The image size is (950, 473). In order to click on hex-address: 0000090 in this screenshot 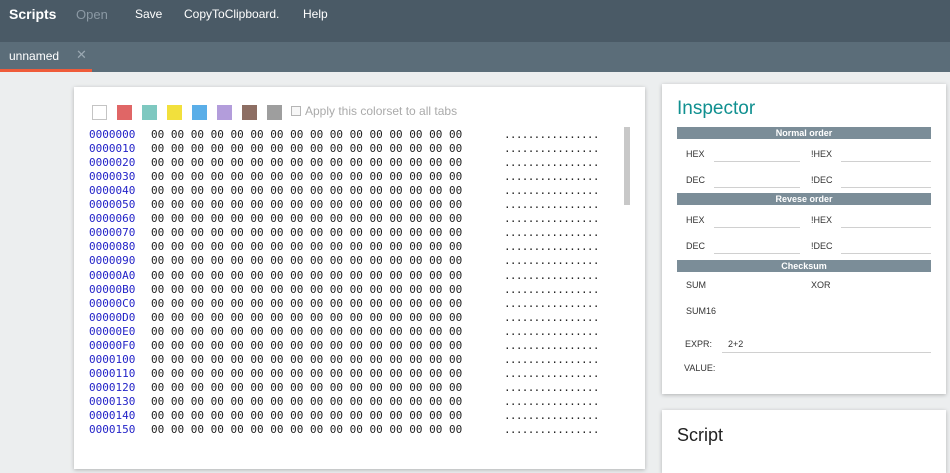, I will do `click(112, 260)`.